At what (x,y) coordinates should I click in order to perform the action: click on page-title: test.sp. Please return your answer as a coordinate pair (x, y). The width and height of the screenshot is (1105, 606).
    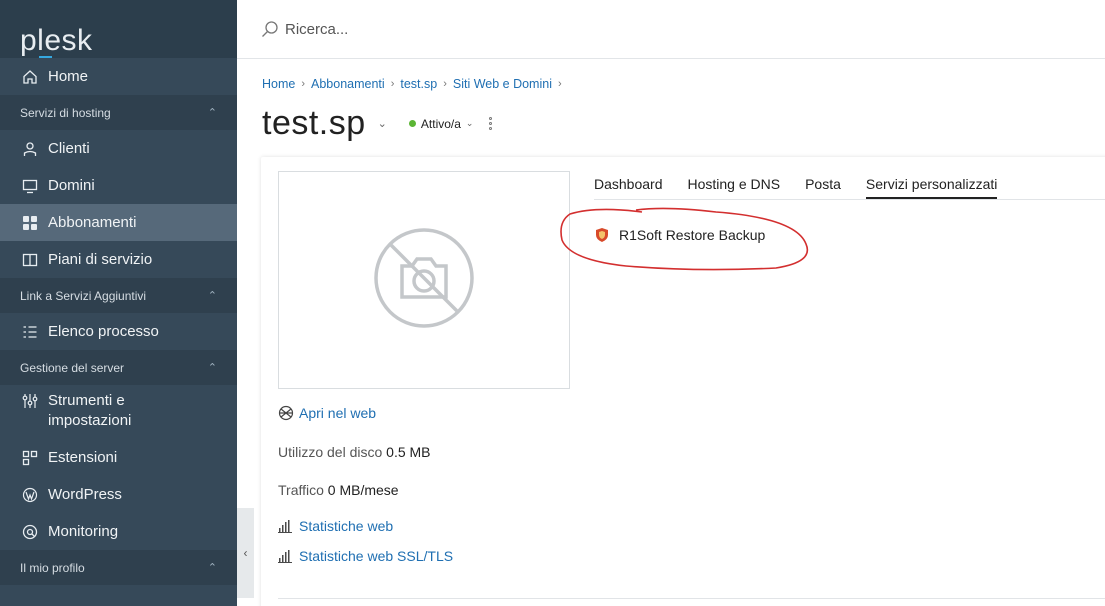
    Looking at the image, I should click on (314, 123).